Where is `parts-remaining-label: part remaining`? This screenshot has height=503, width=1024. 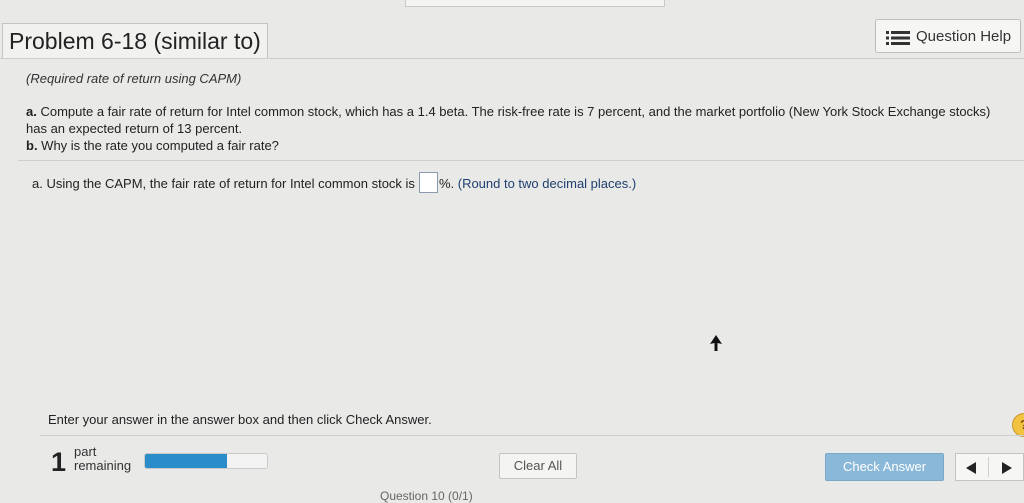 parts-remaining-label: part remaining is located at coordinates (102, 459).